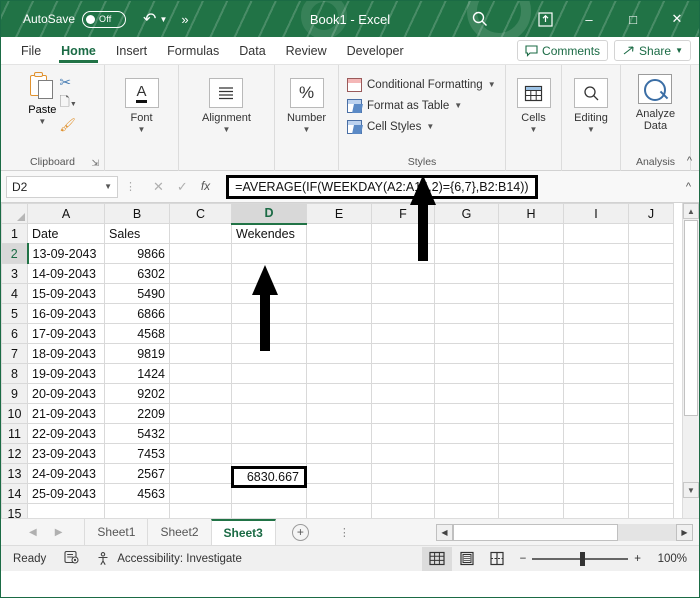 Image resolution: width=700 pixels, height=598 pixels. Describe the element at coordinates (14, 353) in the screenshot. I see `row-header-7: 7` at that location.